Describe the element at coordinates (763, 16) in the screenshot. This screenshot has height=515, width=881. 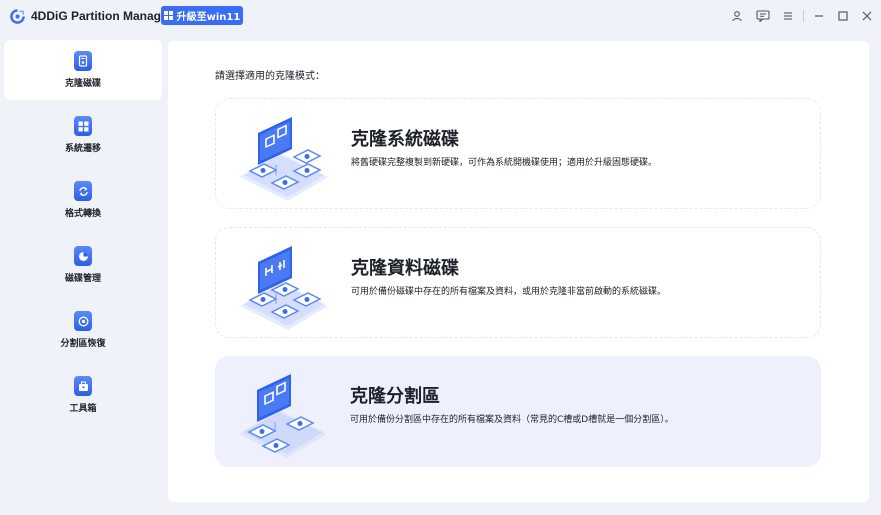
I see `feedback-icon` at that location.